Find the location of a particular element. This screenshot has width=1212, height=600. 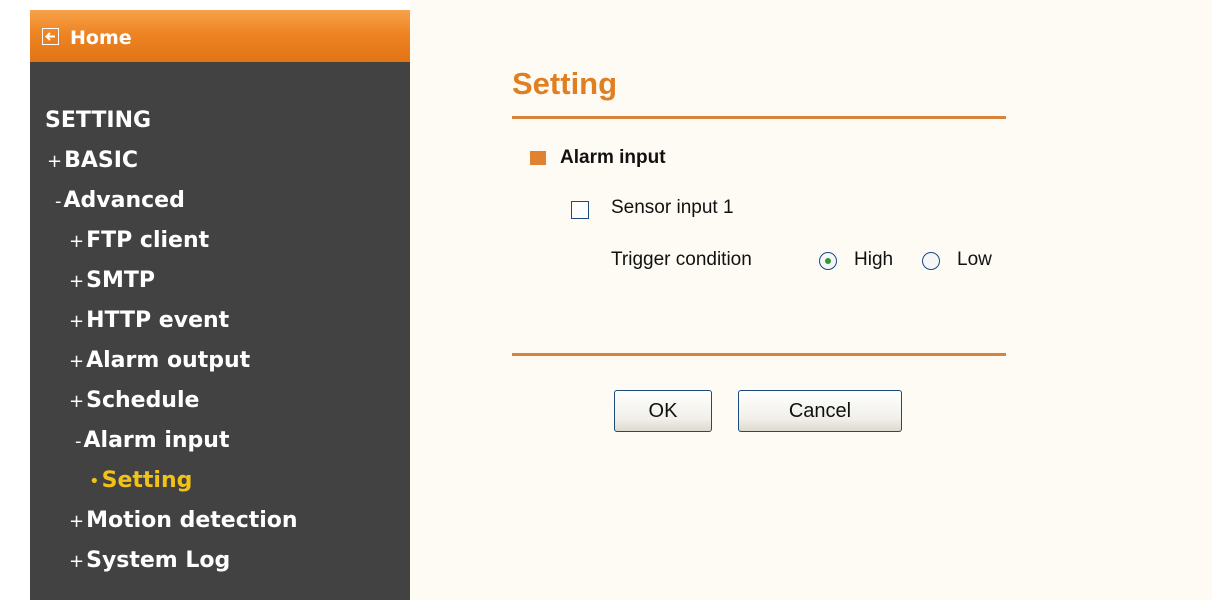

sidebar-item-label: Alarm input is located at coordinates (156, 440).